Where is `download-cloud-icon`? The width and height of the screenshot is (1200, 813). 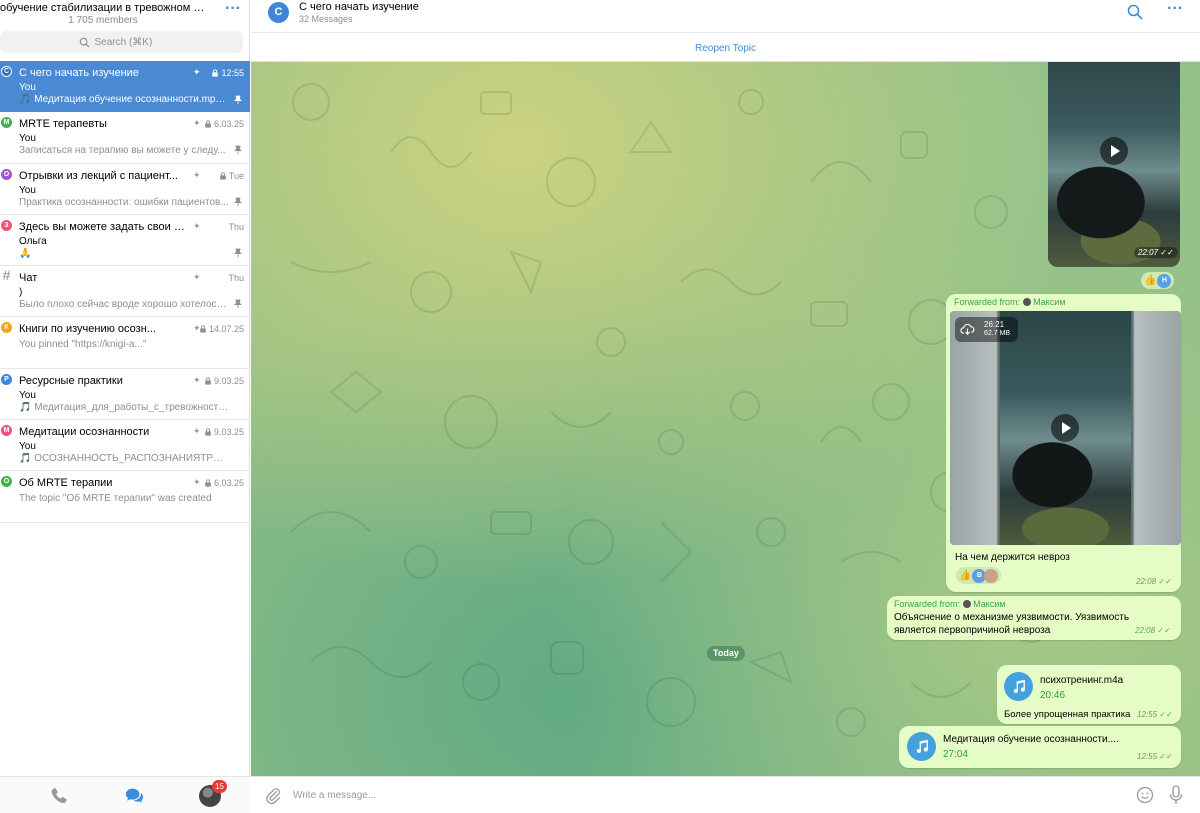 download-cloud-icon is located at coordinates (967, 329).